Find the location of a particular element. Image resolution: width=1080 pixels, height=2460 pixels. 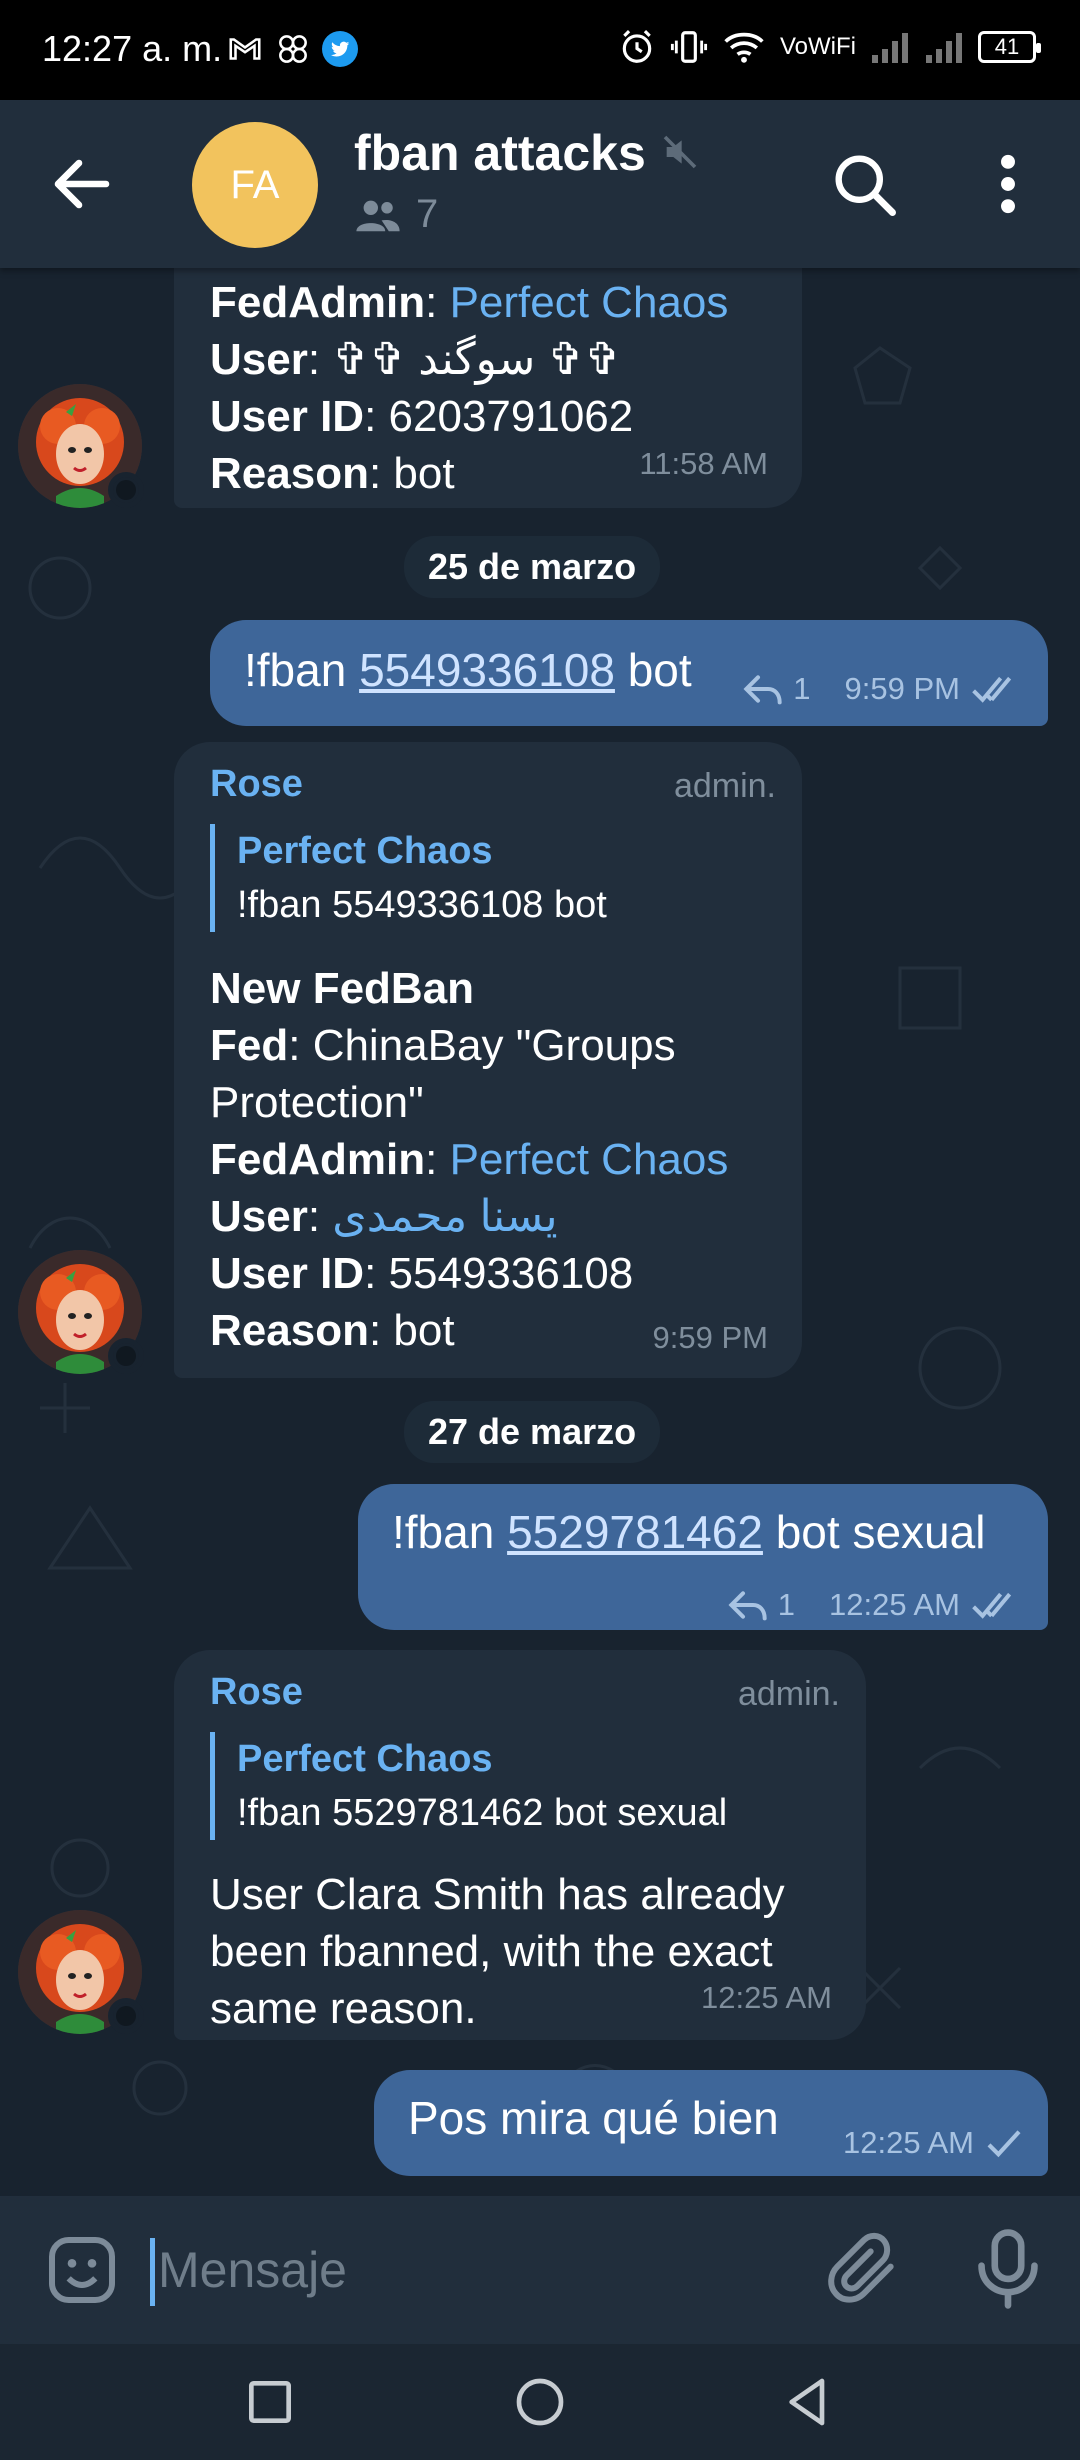

mute-icon is located at coordinates (680, 152).